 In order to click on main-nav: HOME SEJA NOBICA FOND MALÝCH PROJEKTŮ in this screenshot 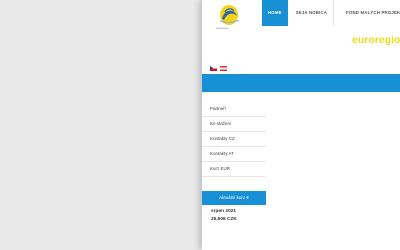, I will do `click(331, 13)`.